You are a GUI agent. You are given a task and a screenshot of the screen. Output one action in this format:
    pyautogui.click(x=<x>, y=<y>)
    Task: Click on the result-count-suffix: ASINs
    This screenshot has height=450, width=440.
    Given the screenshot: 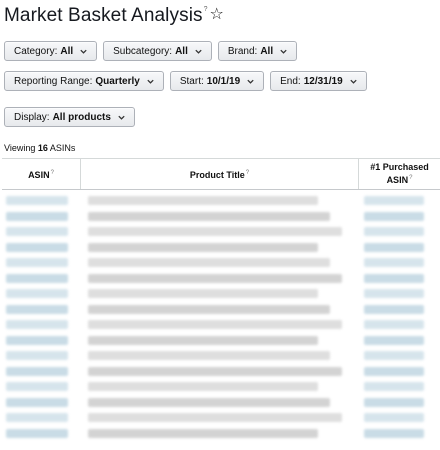 What is the action you would take?
    pyautogui.click(x=62, y=148)
    